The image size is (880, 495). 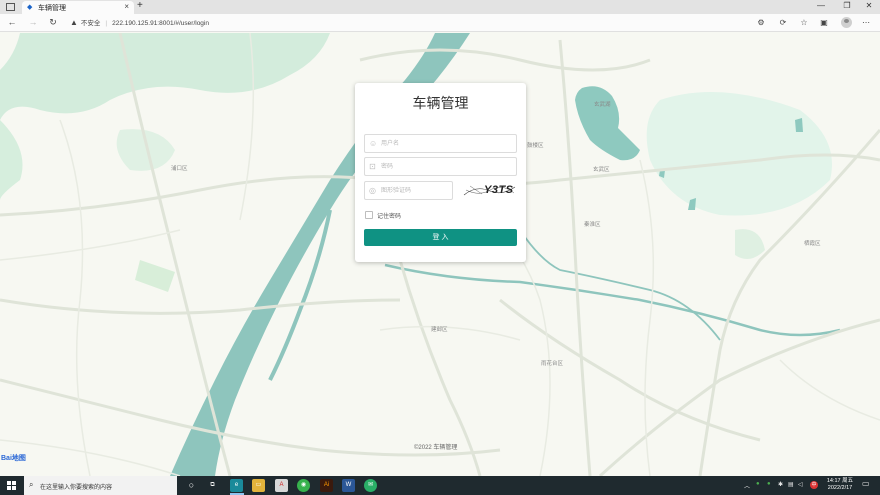 What do you see at coordinates (601, 170) in the screenshot?
I see `map-label-xuanwu: 玄武区` at bounding box center [601, 170].